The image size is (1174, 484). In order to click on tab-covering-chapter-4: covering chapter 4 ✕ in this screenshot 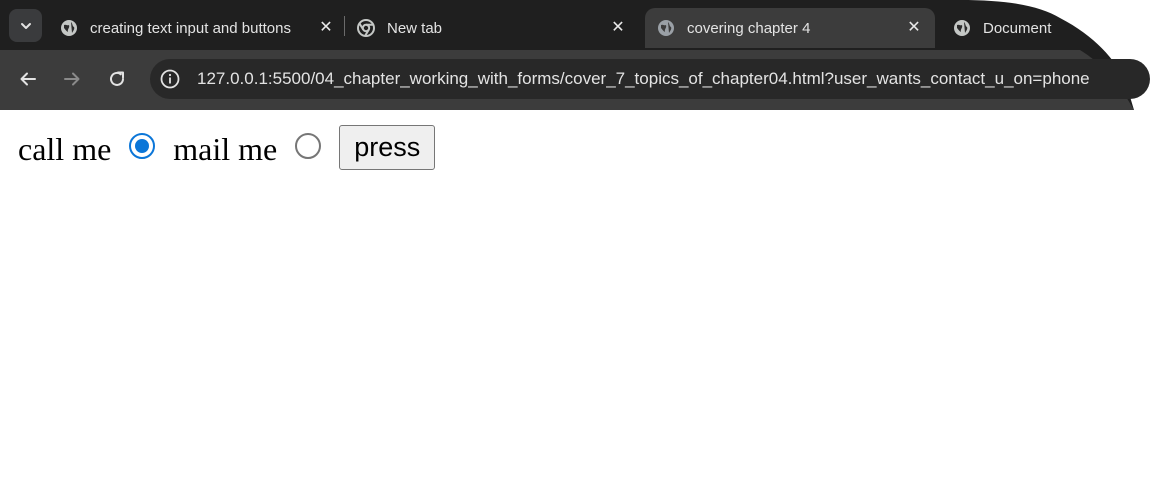, I will do `click(790, 28)`.